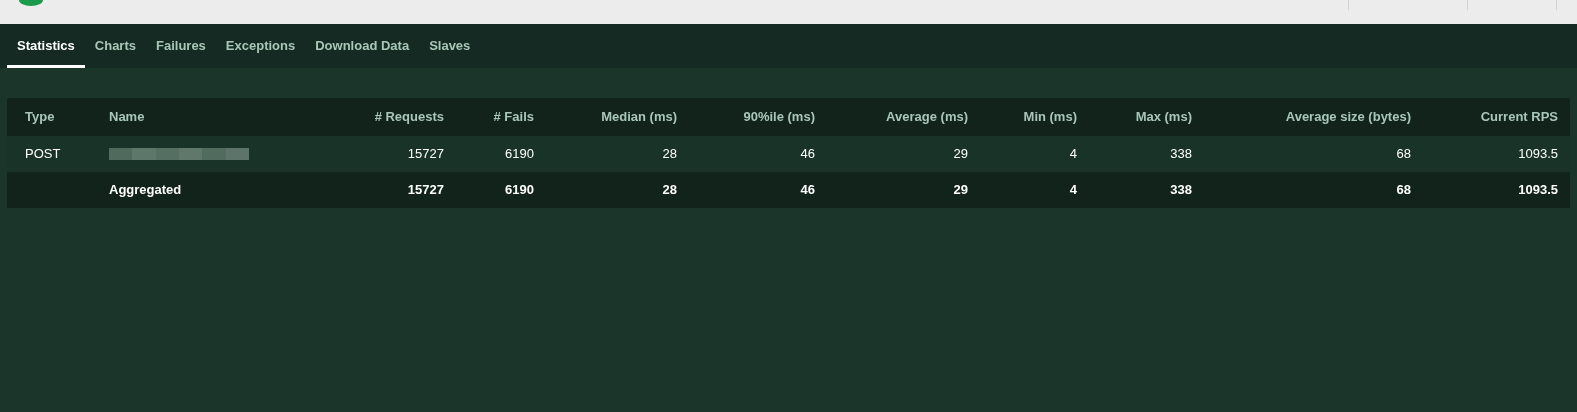 This screenshot has height=412, width=1577. I want to click on tab: Charts, so click(115, 46).